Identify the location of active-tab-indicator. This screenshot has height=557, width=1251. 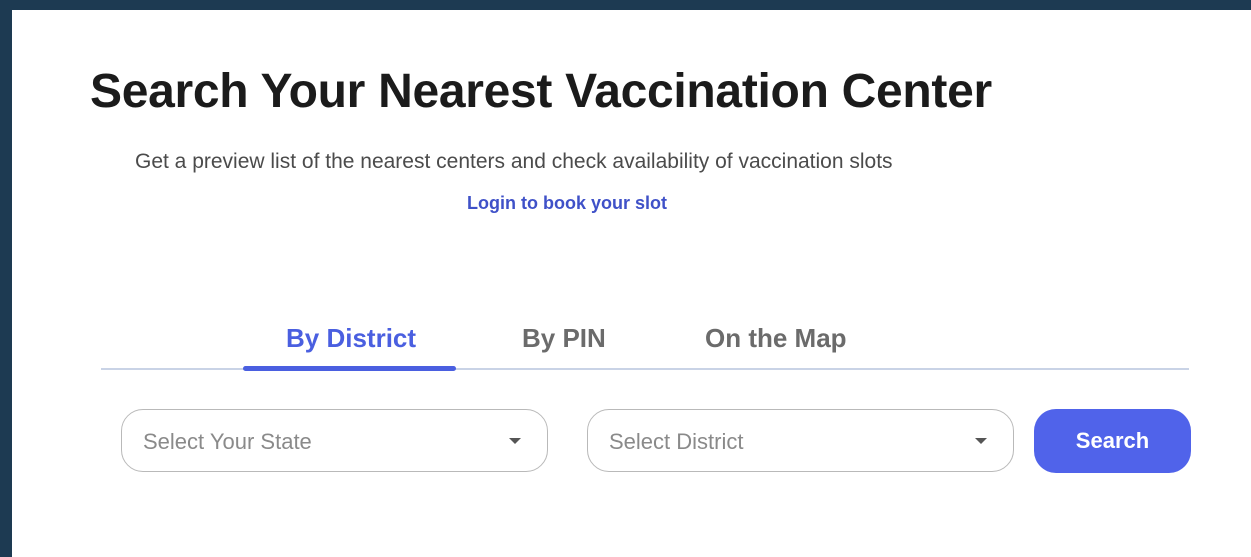
(349, 368).